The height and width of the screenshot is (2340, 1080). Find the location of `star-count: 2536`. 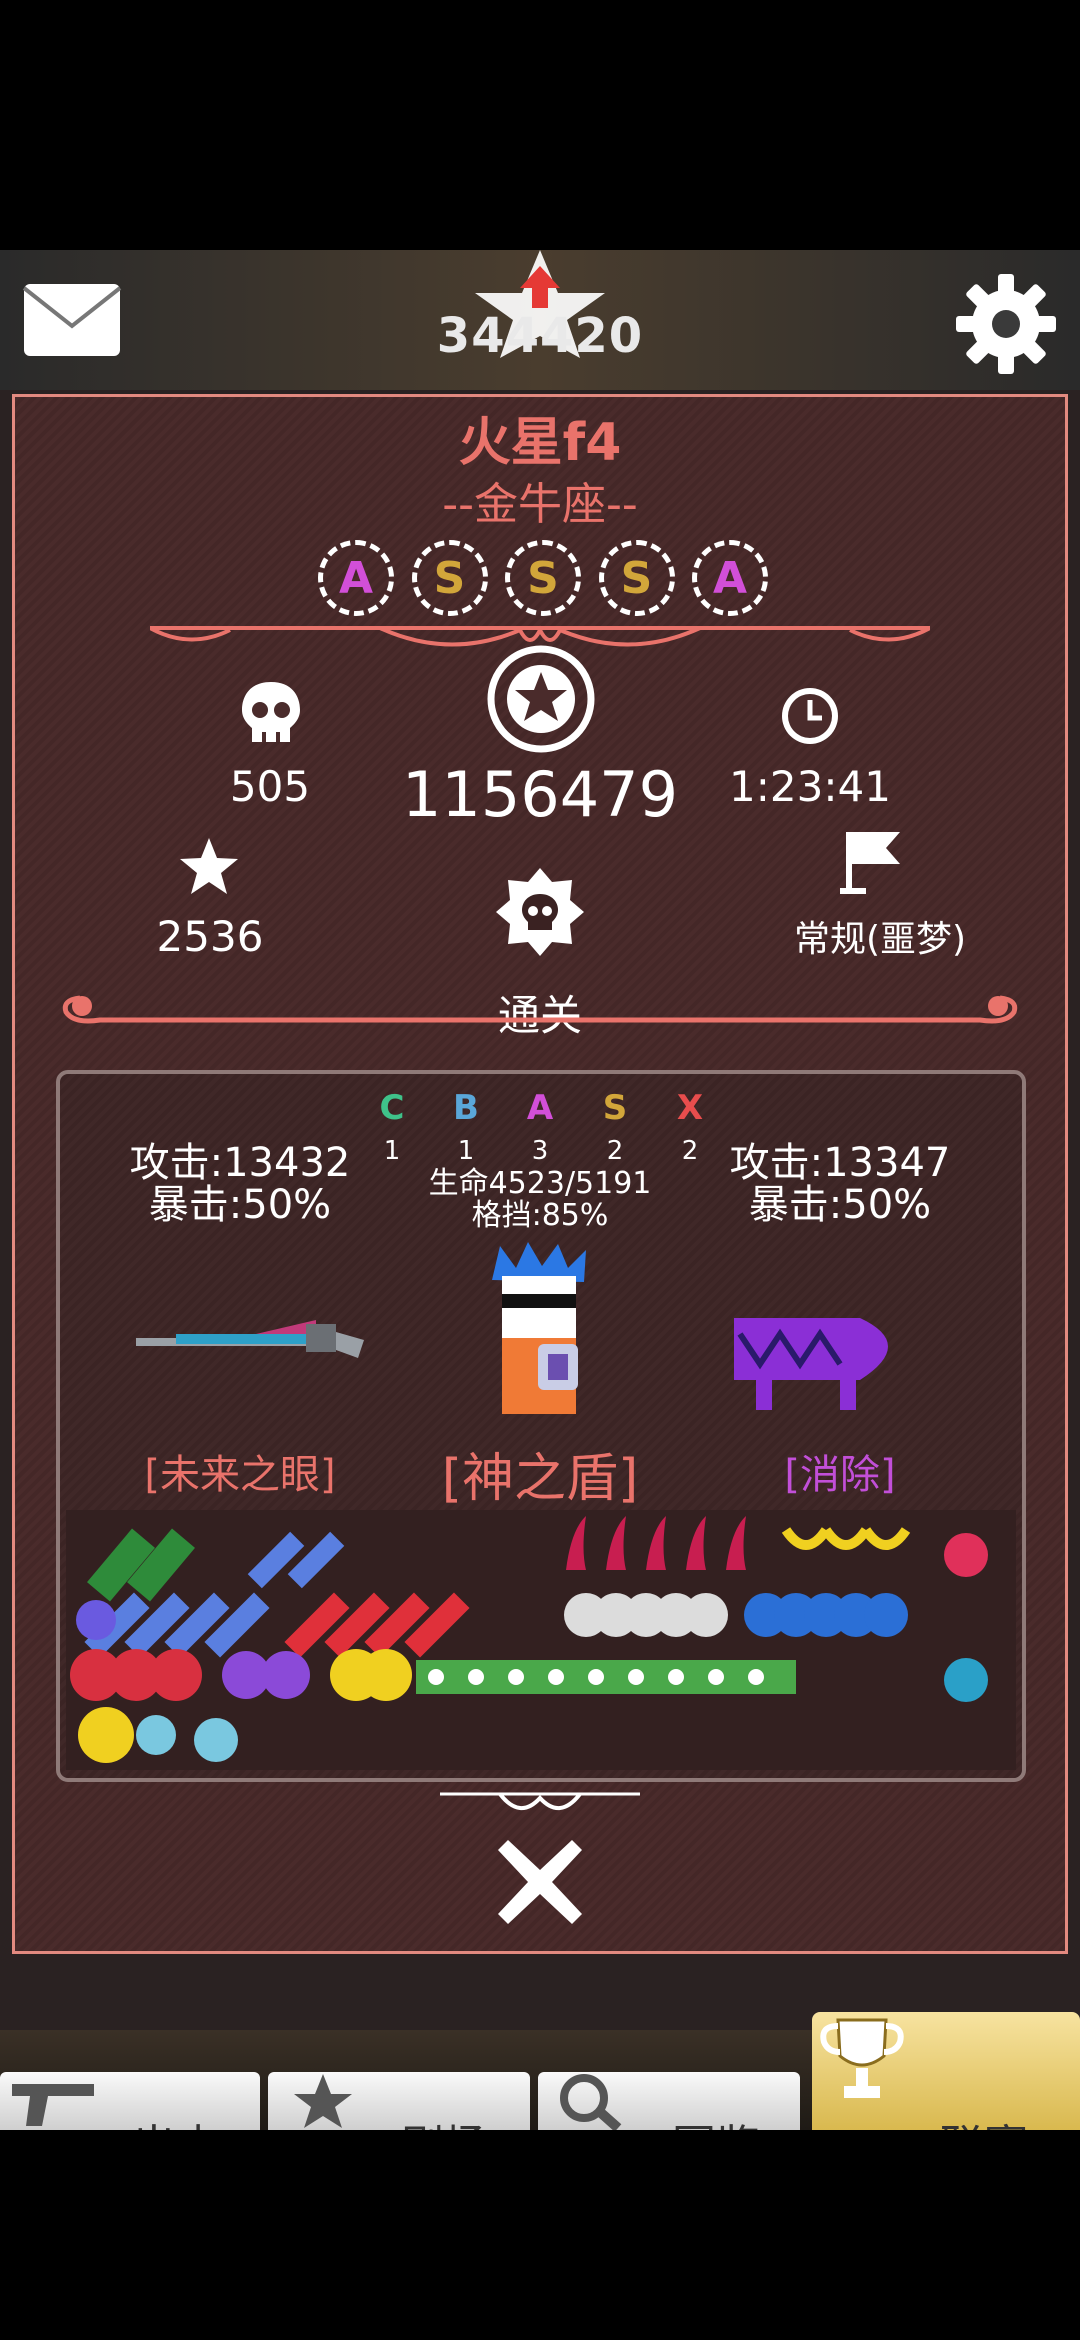

star-count: 2536 is located at coordinates (210, 936).